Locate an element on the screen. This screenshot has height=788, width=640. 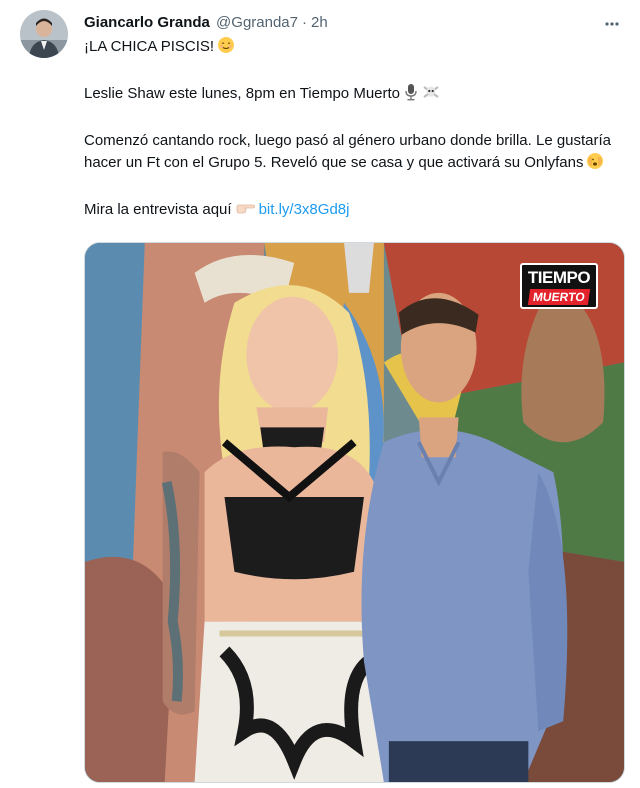
pointing-right-hand-icon is located at coordinates (245, 212).